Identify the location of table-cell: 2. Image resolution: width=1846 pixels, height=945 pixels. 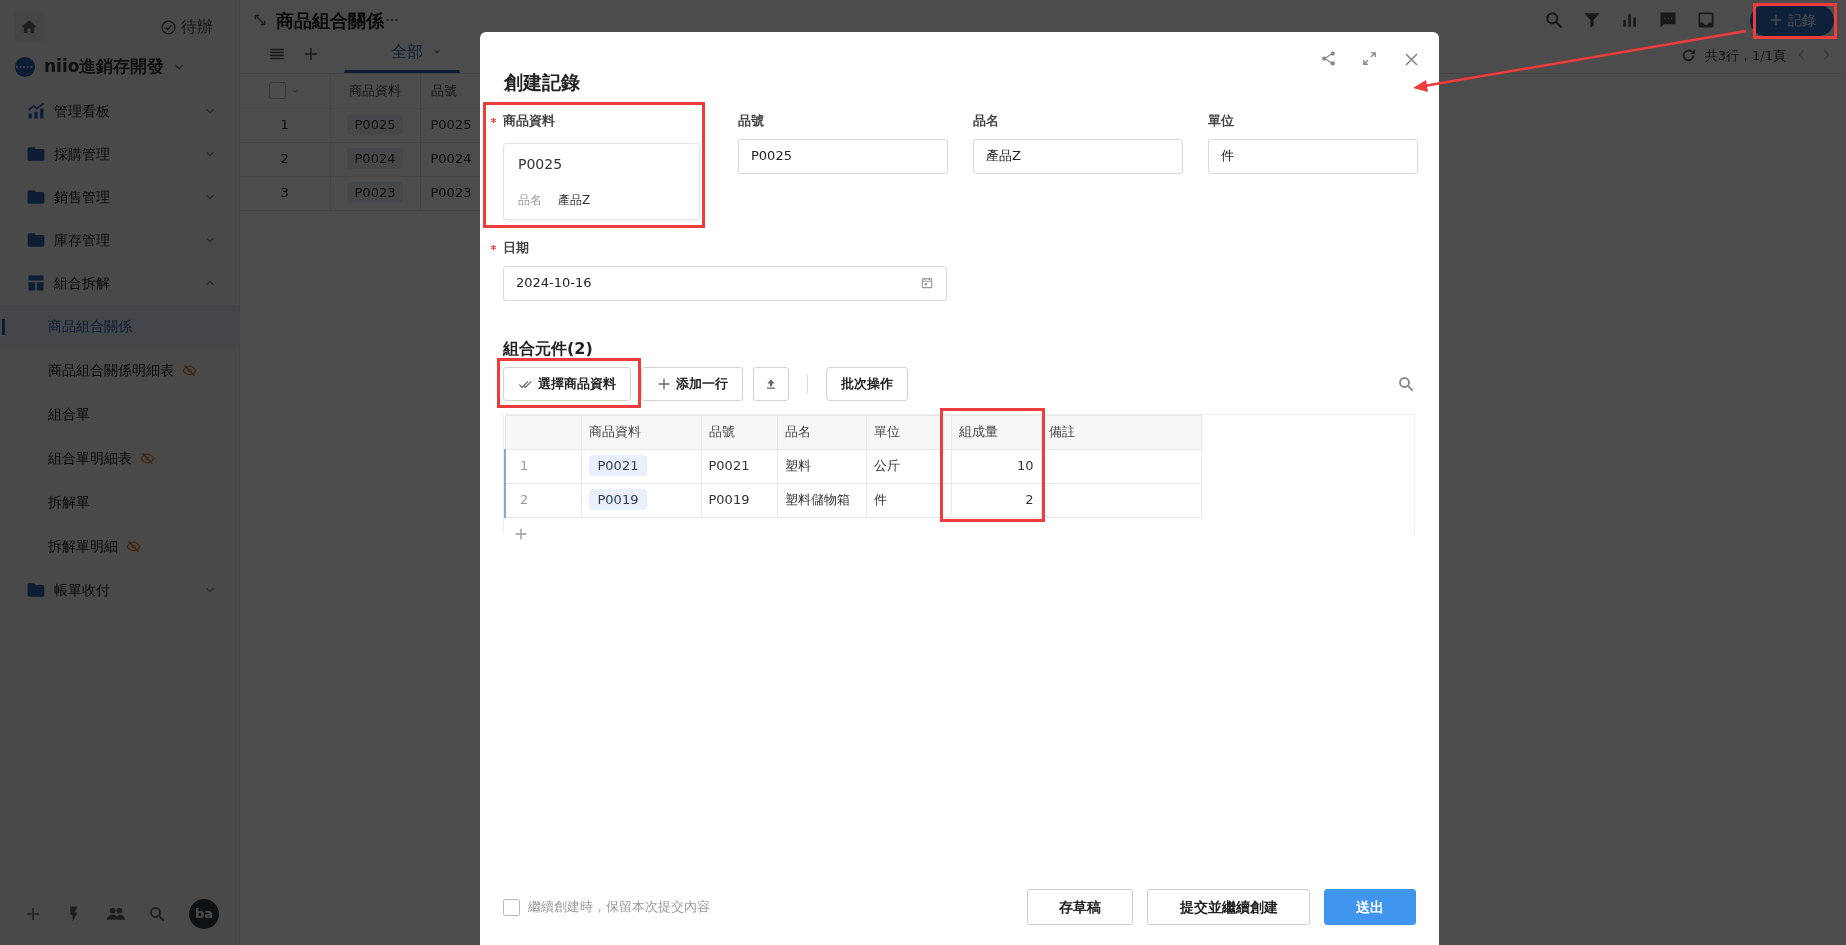
(996, 500).